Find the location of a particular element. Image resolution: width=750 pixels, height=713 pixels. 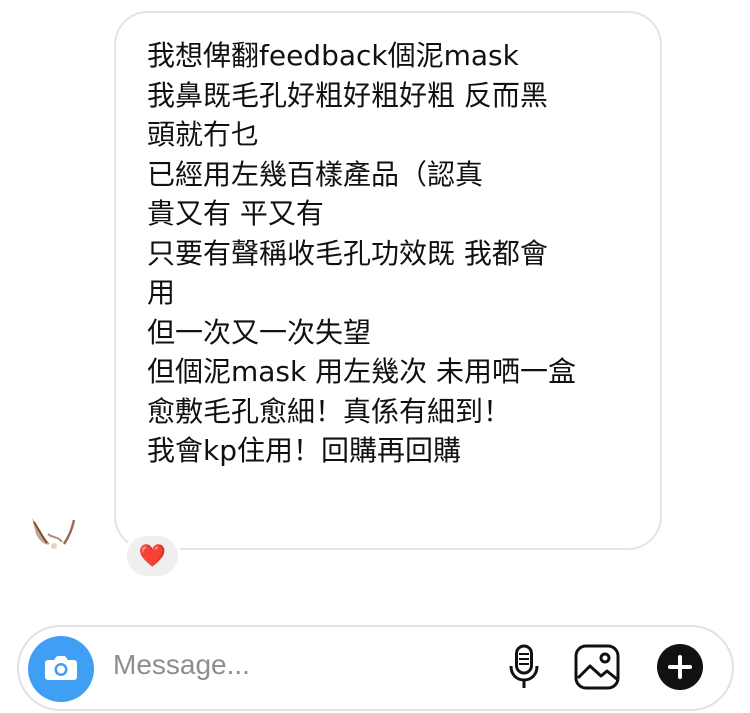

message-line: 但個泥mask 用左幾次 未用哂一盒 is located at coordinates (362, 371).